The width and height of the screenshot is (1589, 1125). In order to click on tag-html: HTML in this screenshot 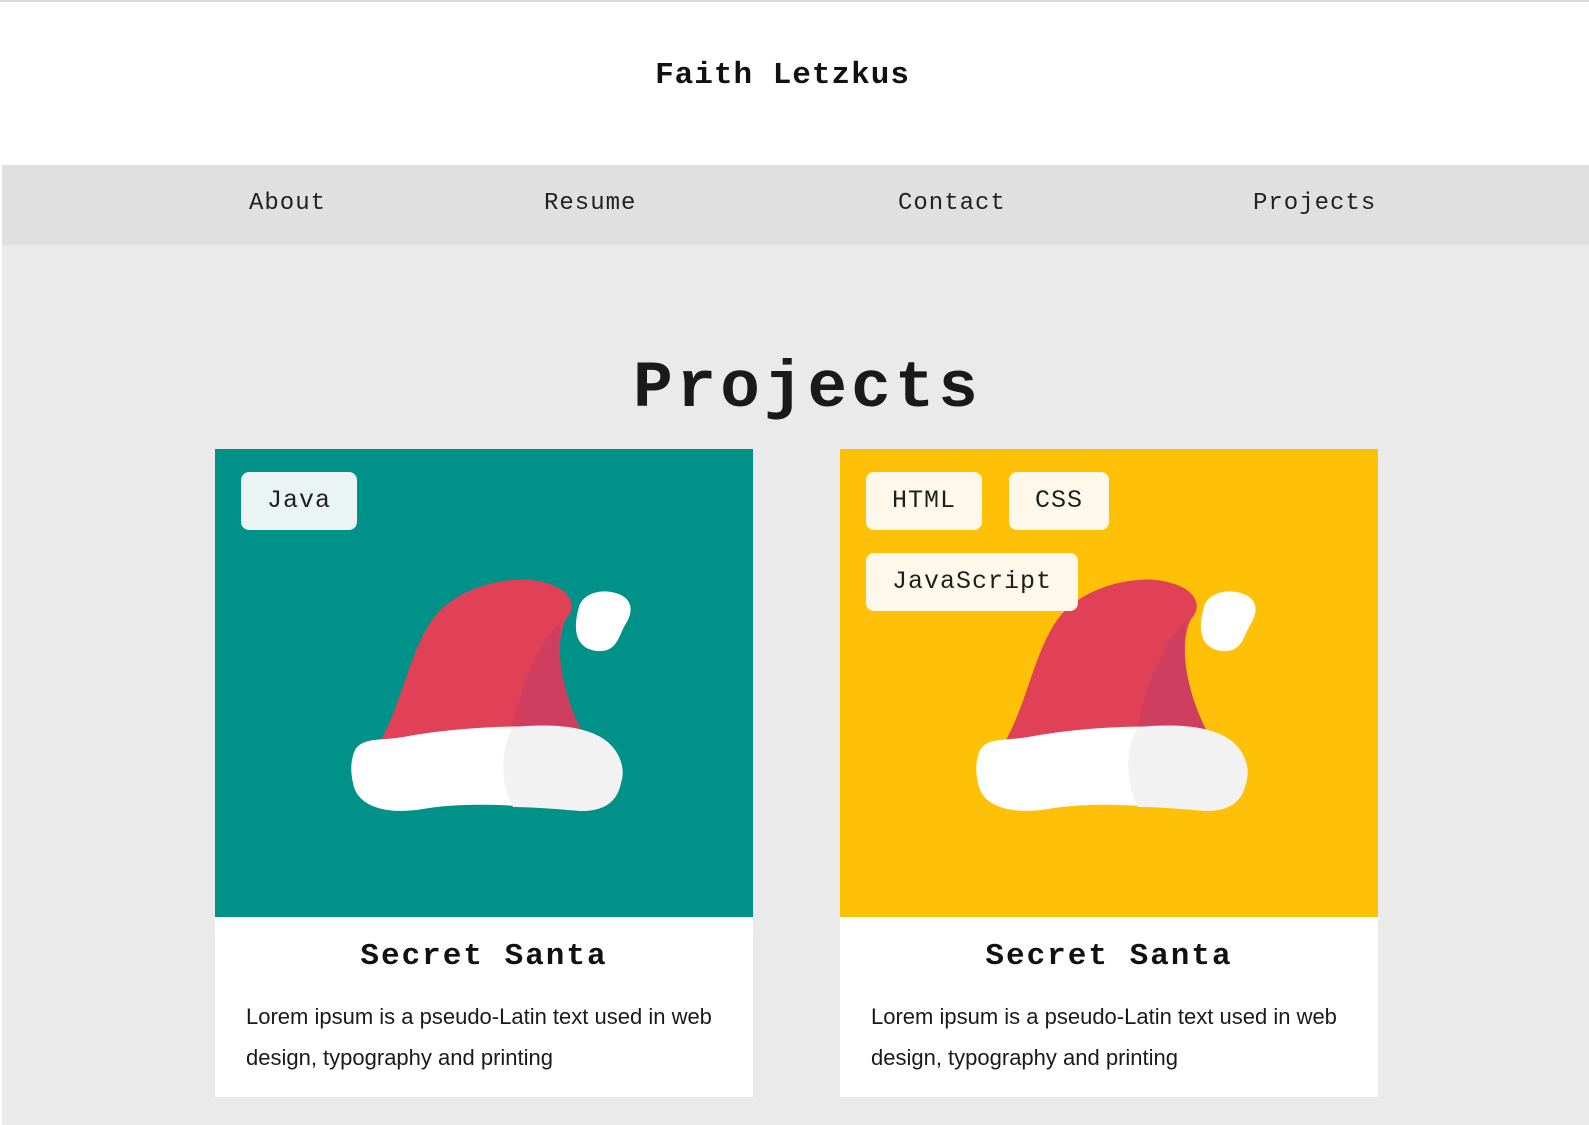, I will do `click(924, 501)`.